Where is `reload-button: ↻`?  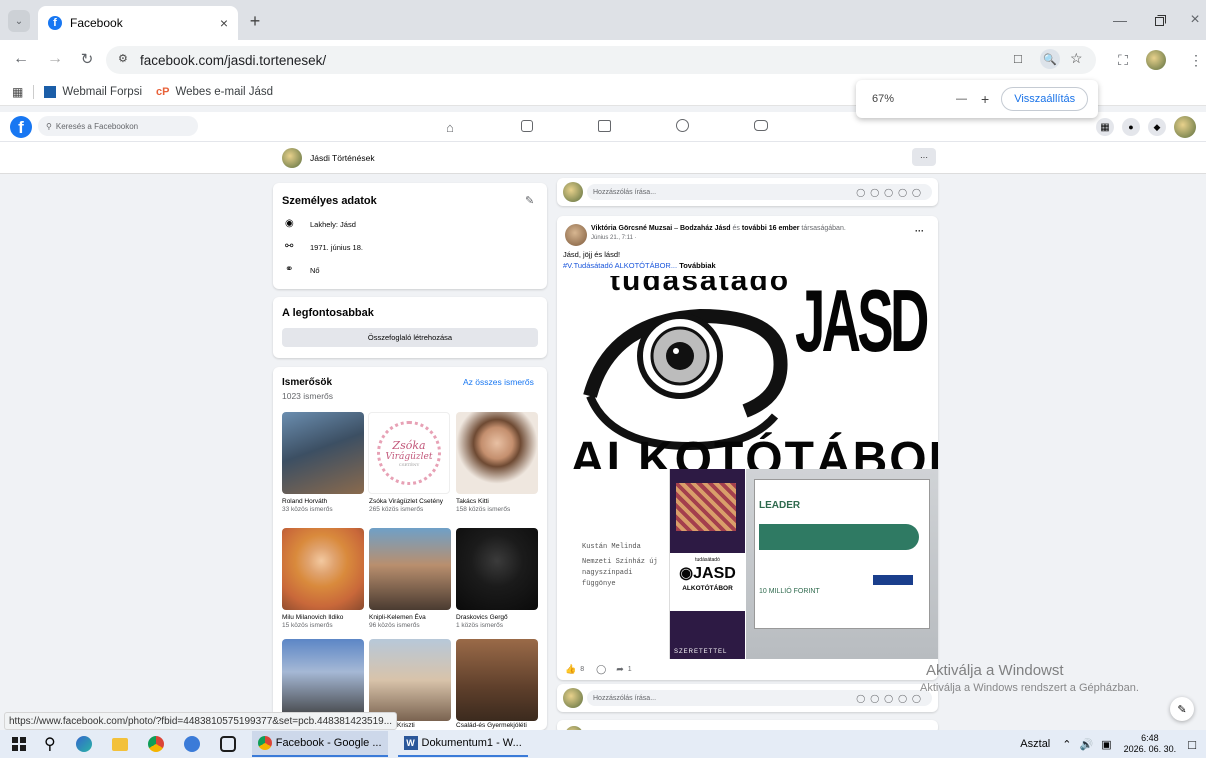
reload-button: ↻ is located at coordinates (87, 59).